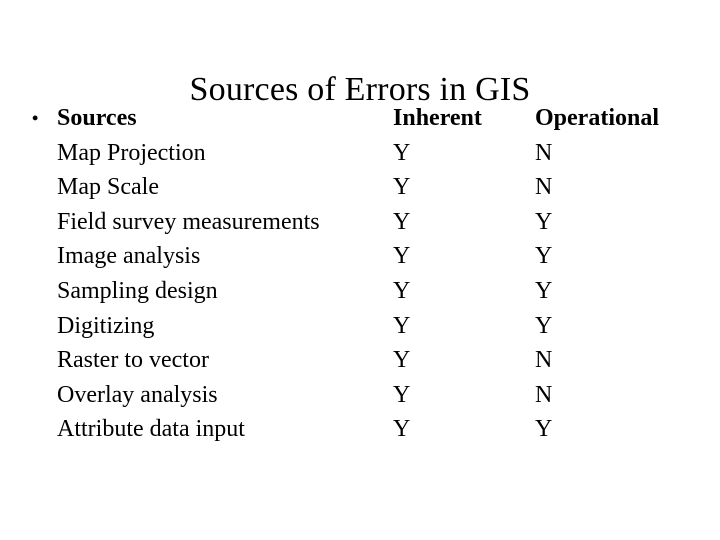  What do you see at coordinates (137, 290) in the screenshot?
I see `cell-source: Sampling design` at bounding box center [137, 290].